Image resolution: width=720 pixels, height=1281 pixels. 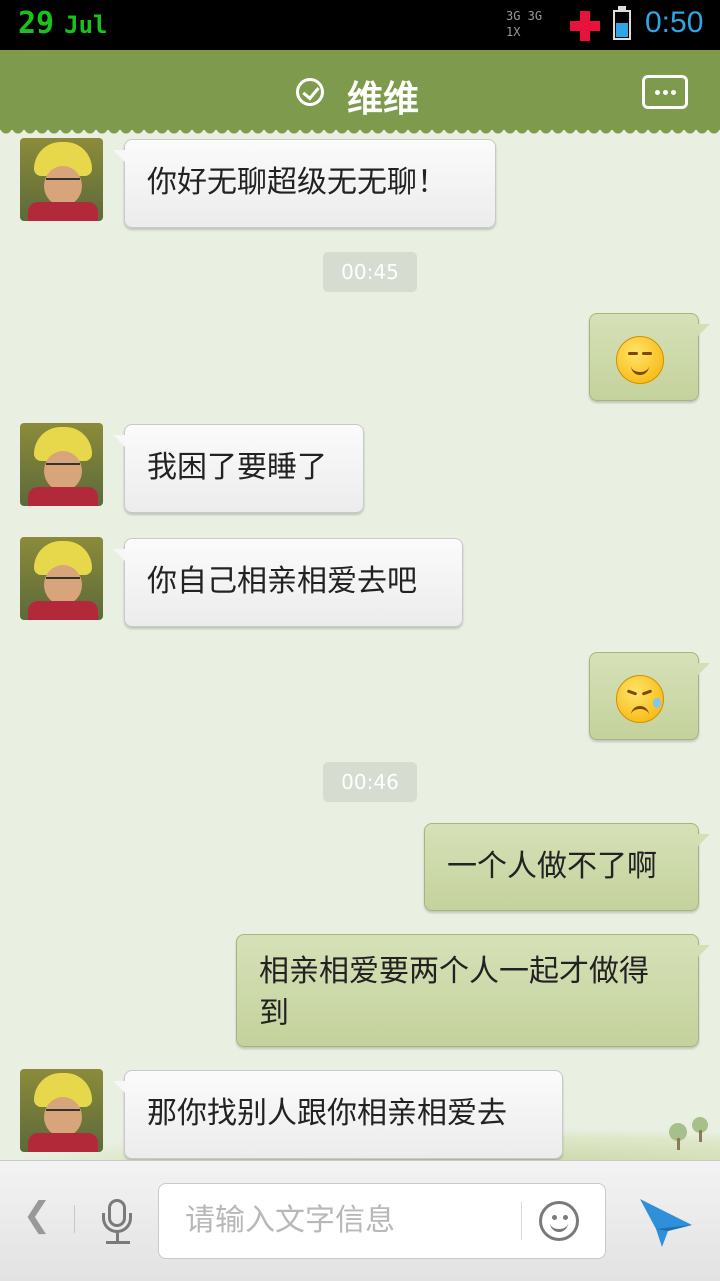 What do you see at coordinates (360, 132) in the screenshot?
I see `header-scallop-edge` at bounding box center [360, 132].